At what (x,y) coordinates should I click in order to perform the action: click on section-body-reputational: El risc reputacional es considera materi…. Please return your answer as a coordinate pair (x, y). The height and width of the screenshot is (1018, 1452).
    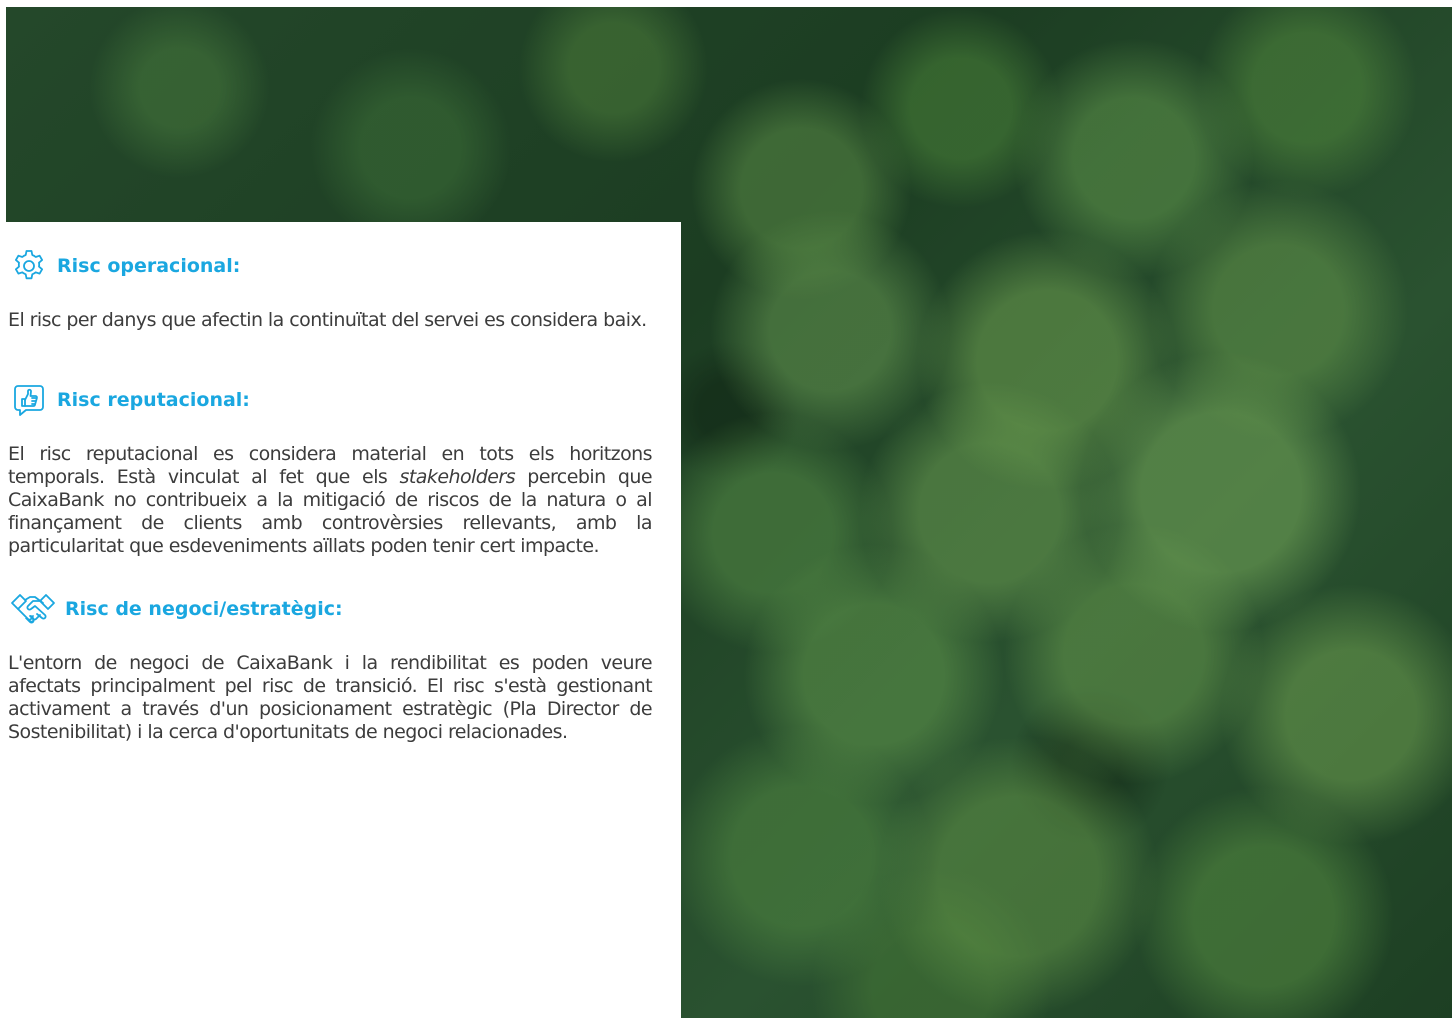
    Looking at the image, I should click on (330, 500).